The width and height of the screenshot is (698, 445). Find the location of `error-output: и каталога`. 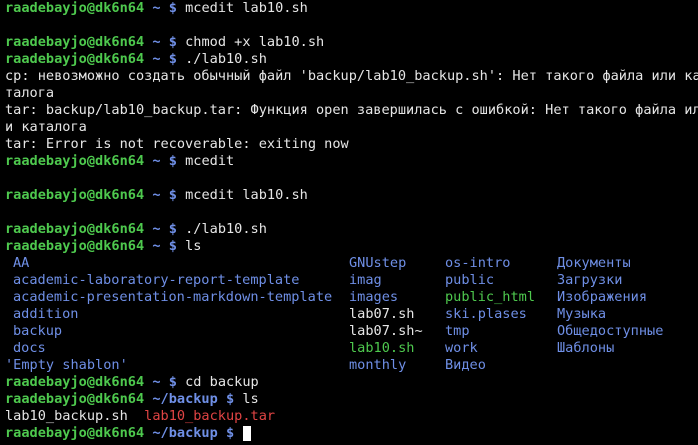

error-output: и каталога is located at coordinates (46, 127).